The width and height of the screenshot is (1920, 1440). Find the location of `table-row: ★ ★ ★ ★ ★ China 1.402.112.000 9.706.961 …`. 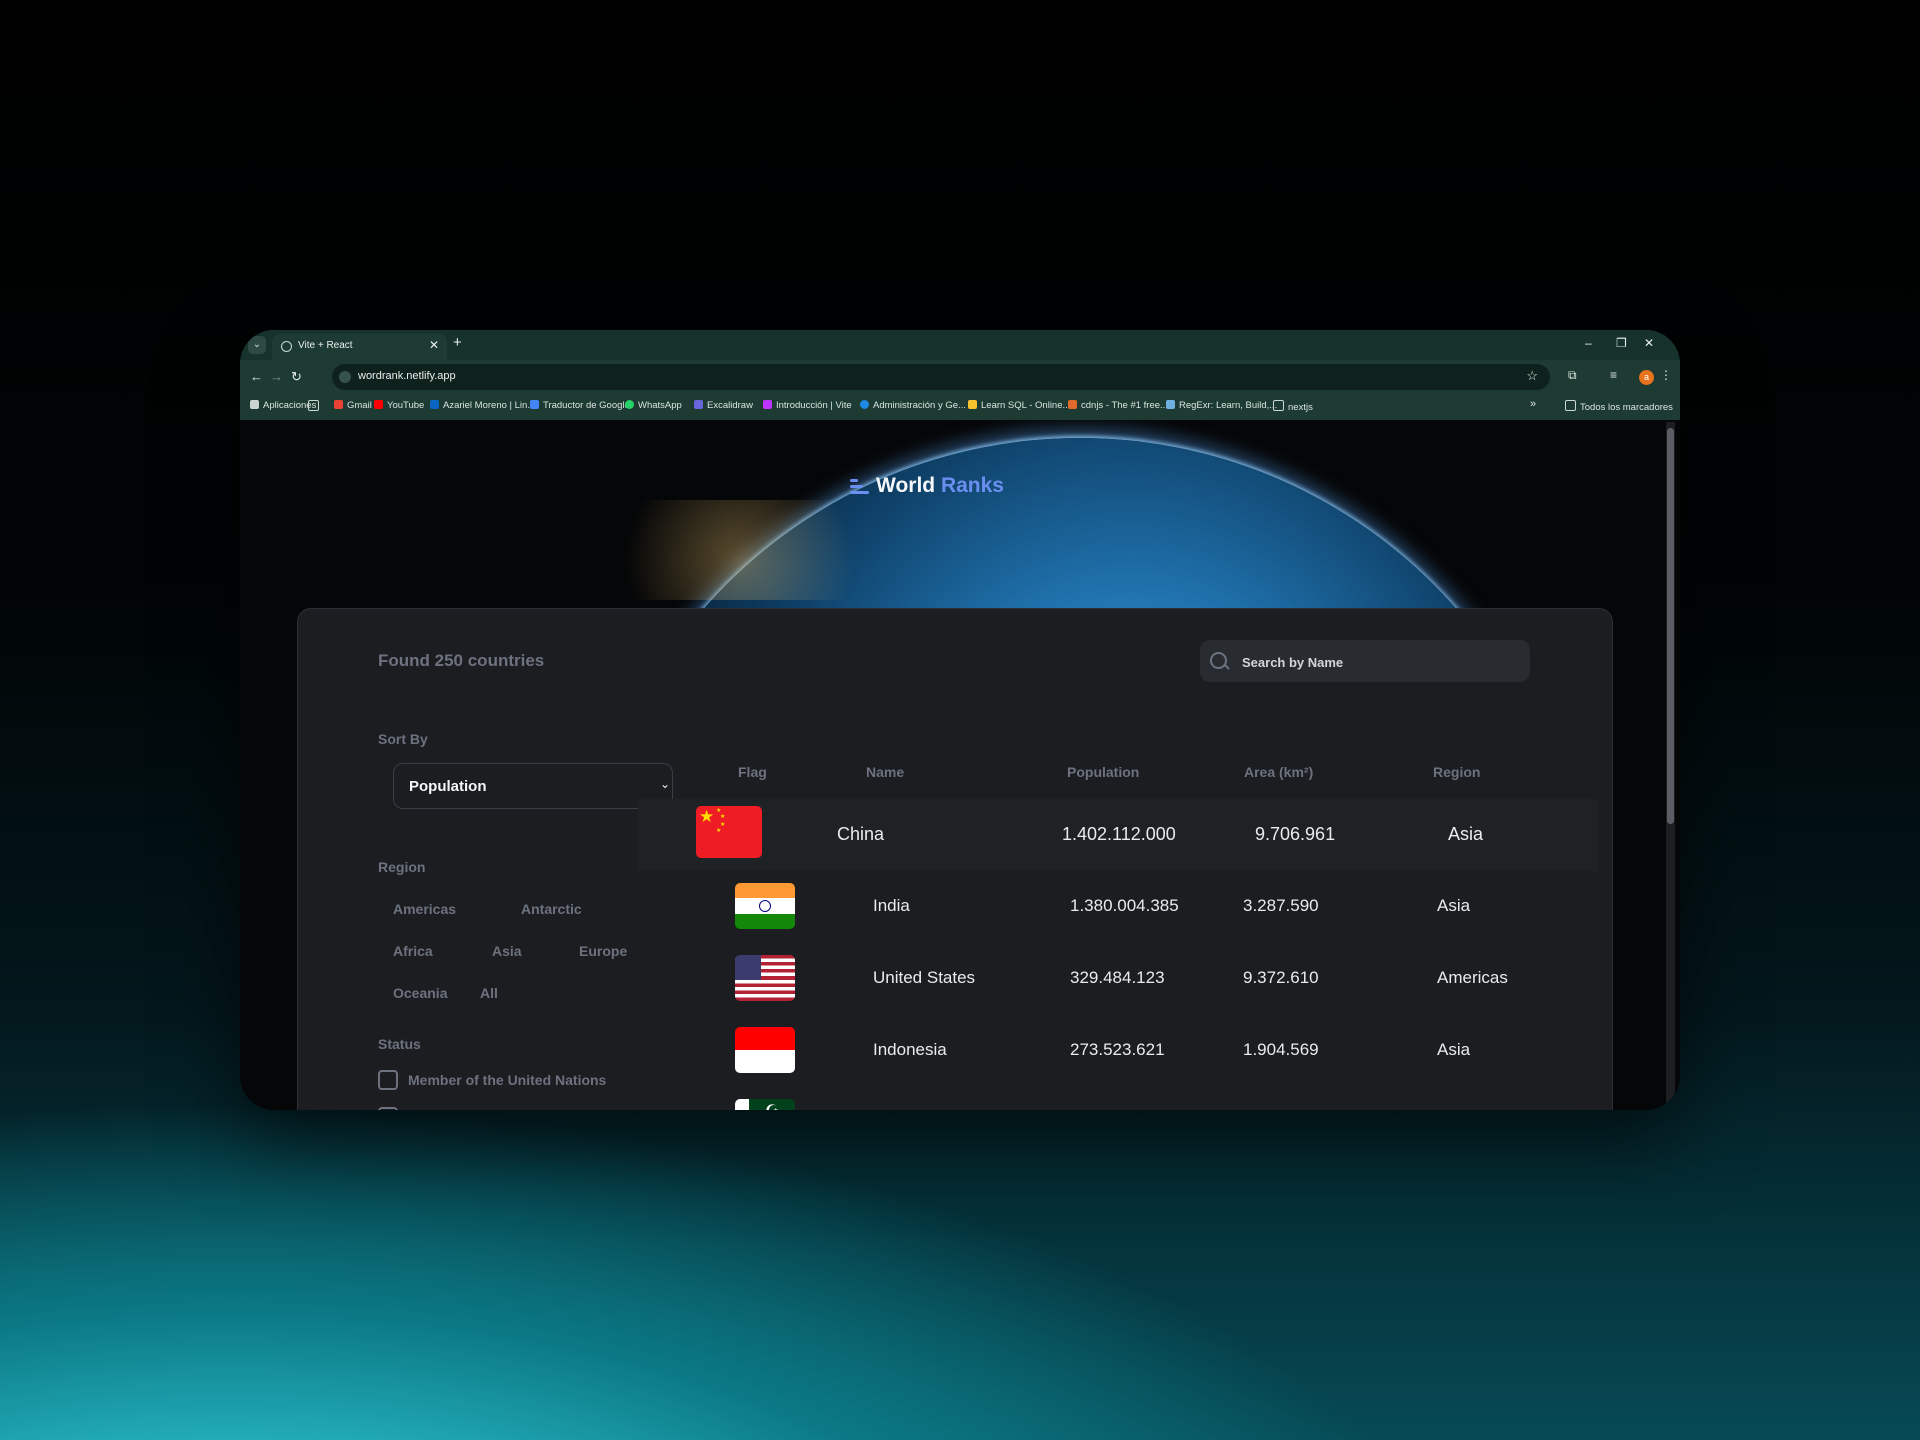

table-row: ★ ★ ★ ★ ★ China 1.402.112.000 9.706.961 … is located at coordinates (1118, 835).